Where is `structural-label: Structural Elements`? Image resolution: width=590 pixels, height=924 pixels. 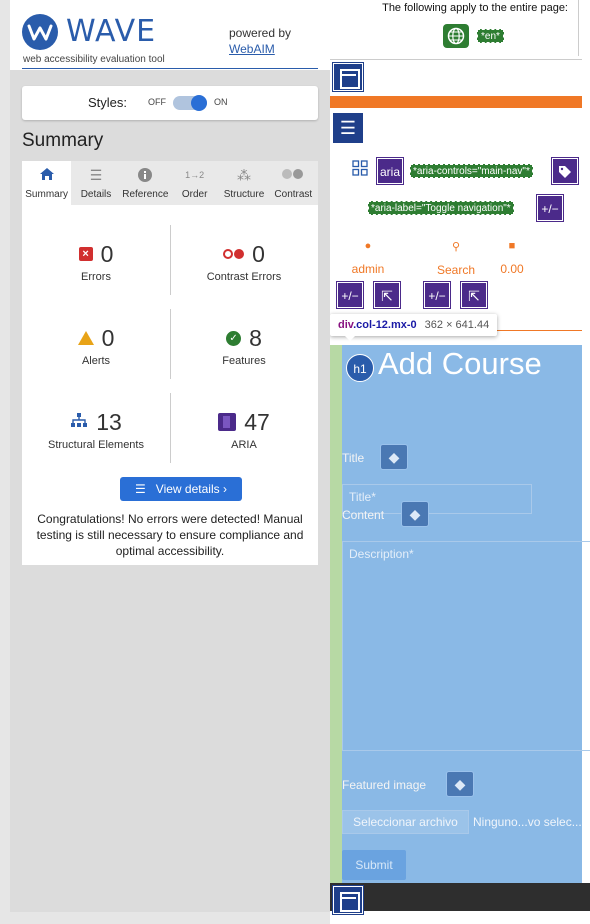
structural-label: Structural Elements is located at coordinates (96, 445).